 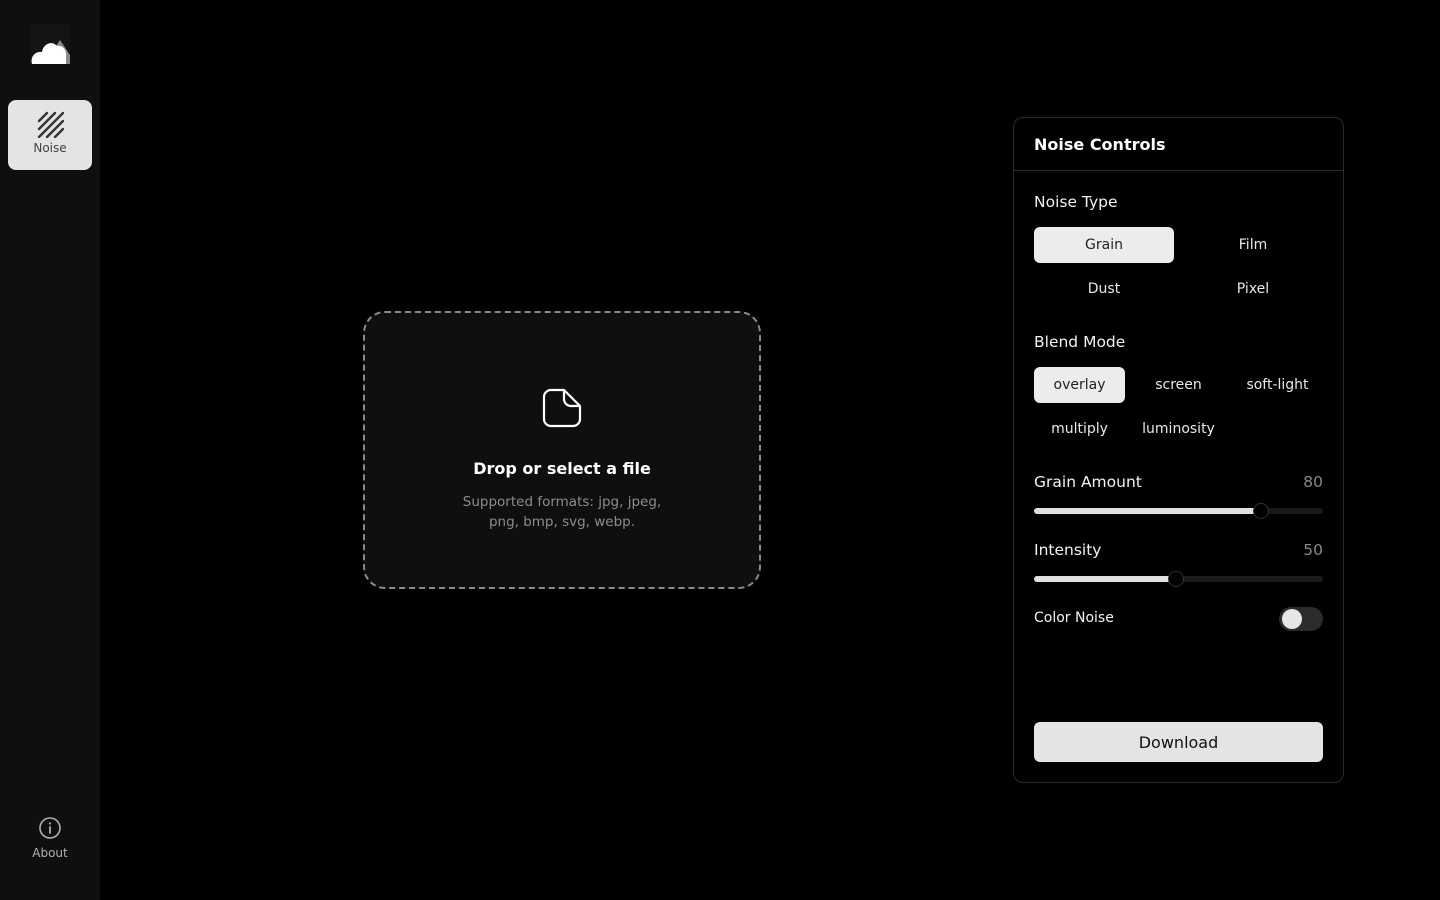 I want to click on sidebar: Noise About, so click(x=50, y=450).